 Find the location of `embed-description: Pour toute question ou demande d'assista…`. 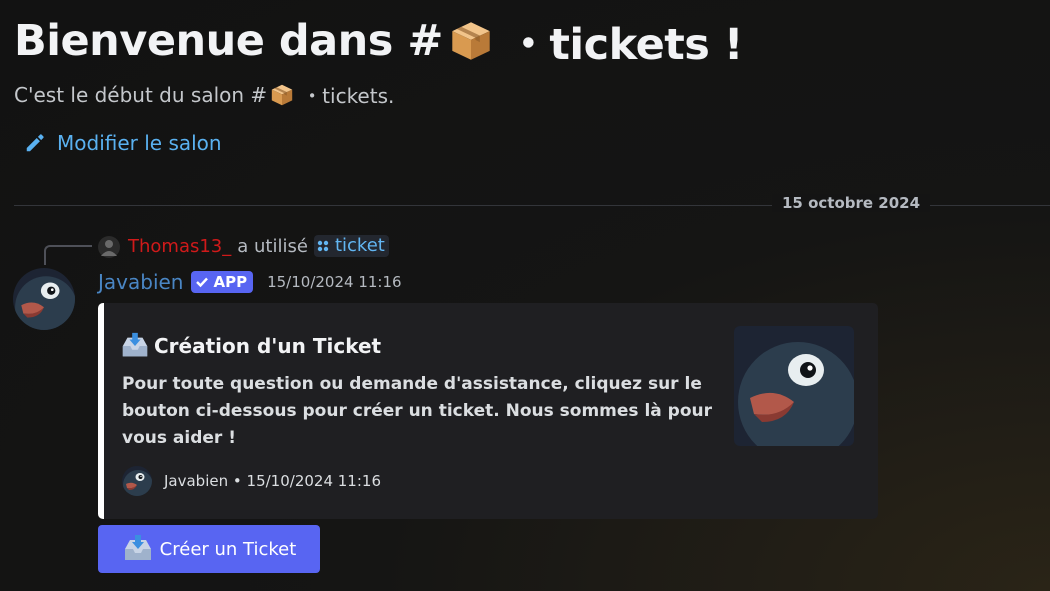

embed-description: Pour toute question ou demande d'assista… is located at coordinates (417, 411).